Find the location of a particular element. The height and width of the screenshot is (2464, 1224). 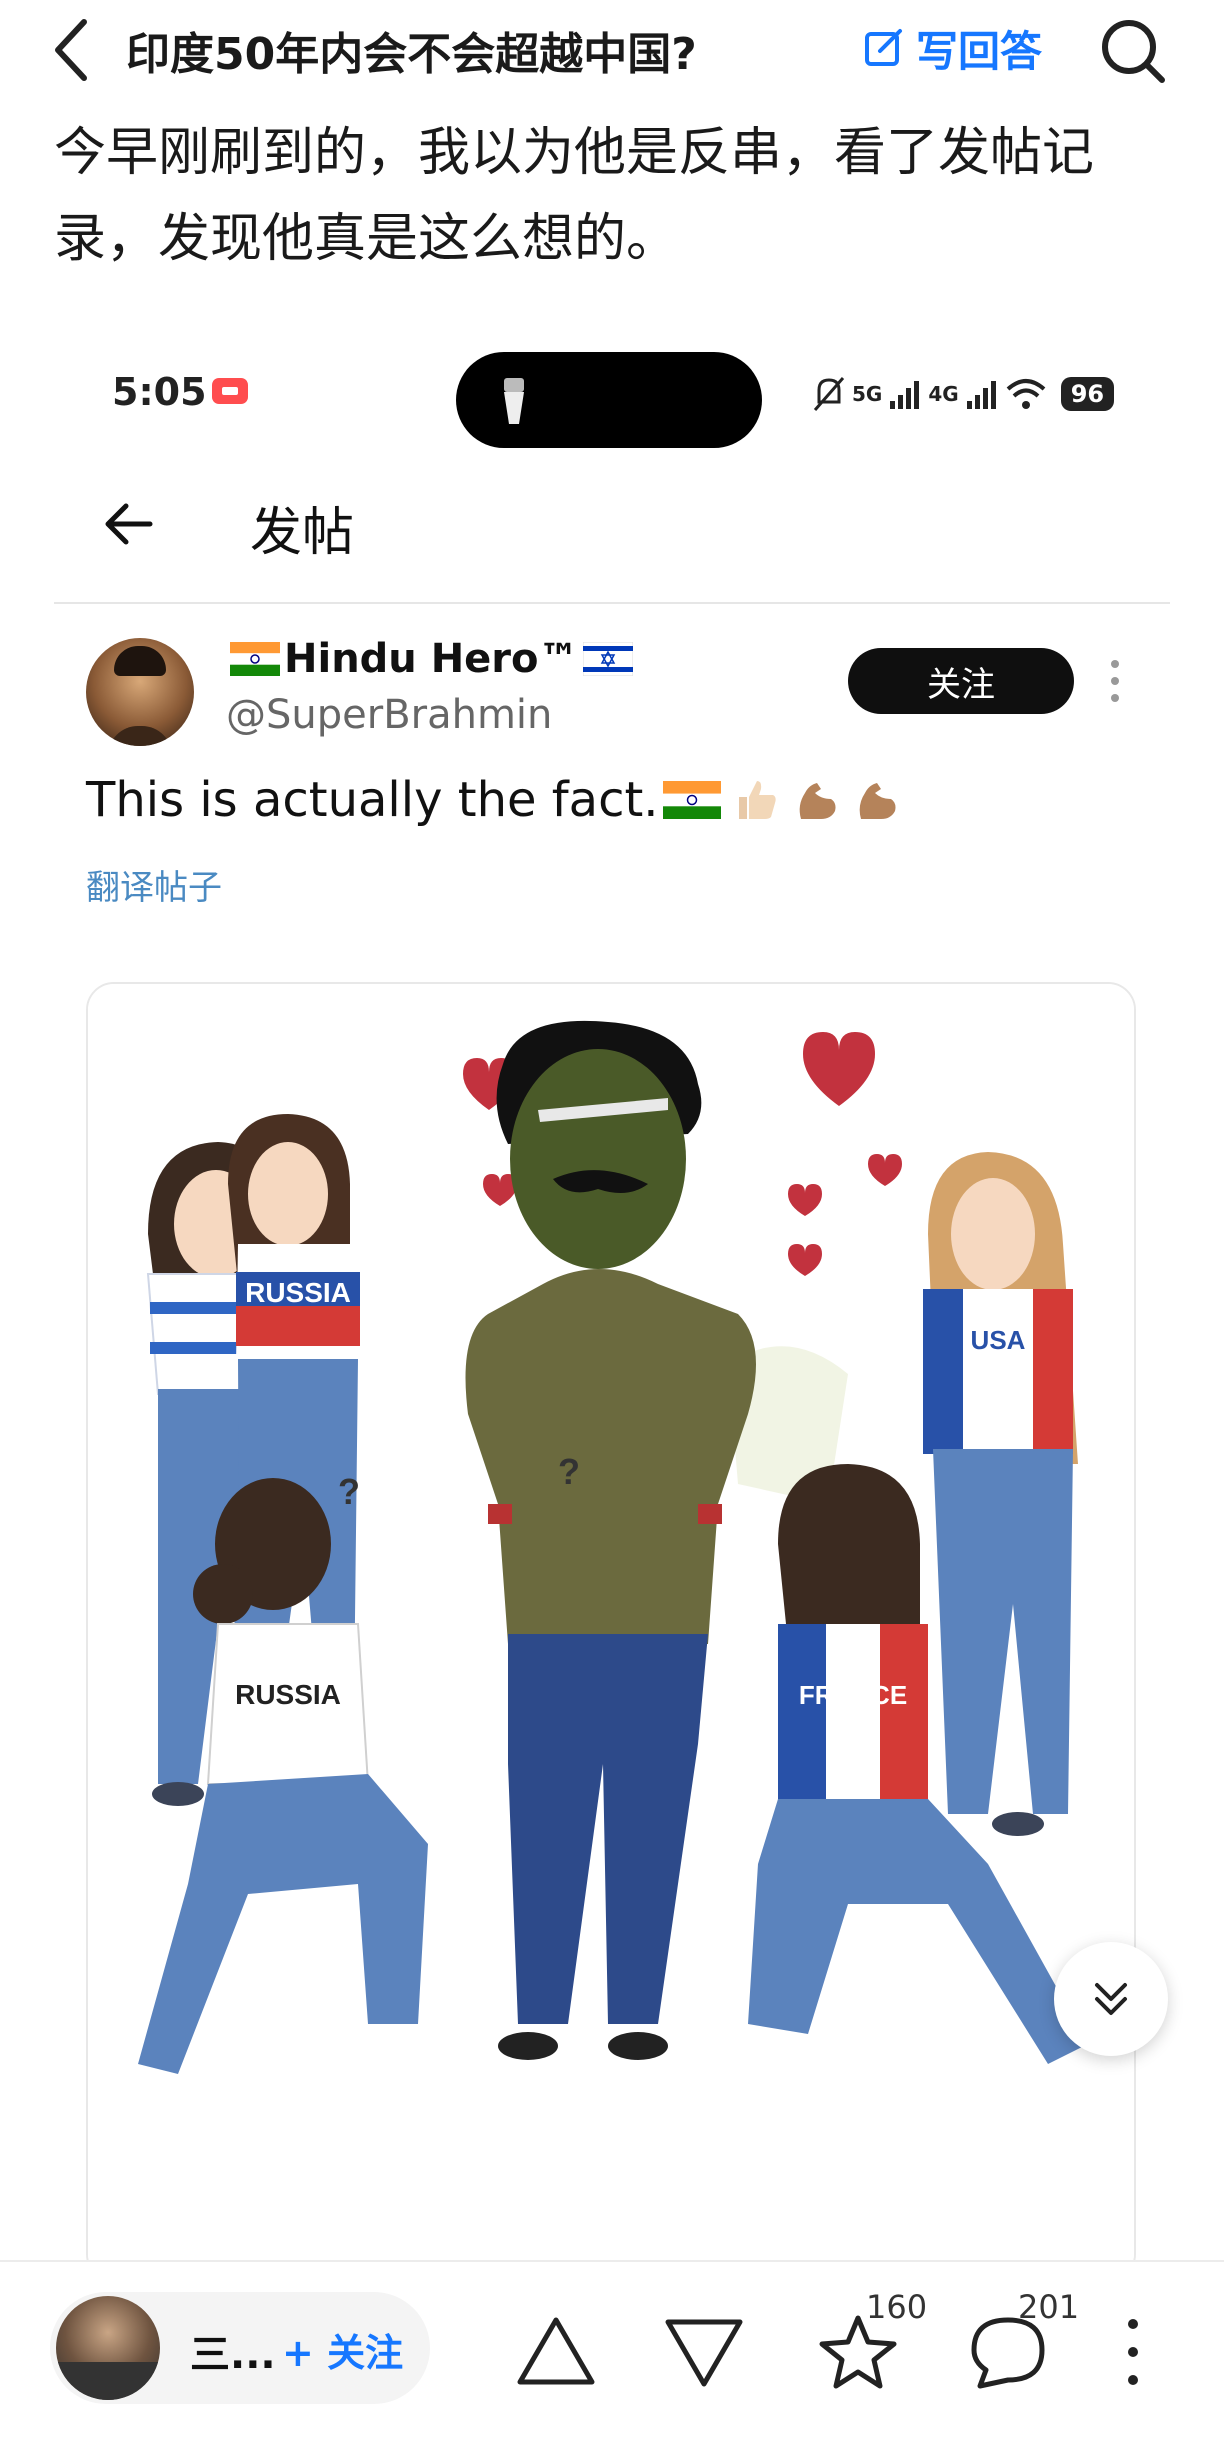

post-text: This is actually the fact. is located at coordinates (493, 800).